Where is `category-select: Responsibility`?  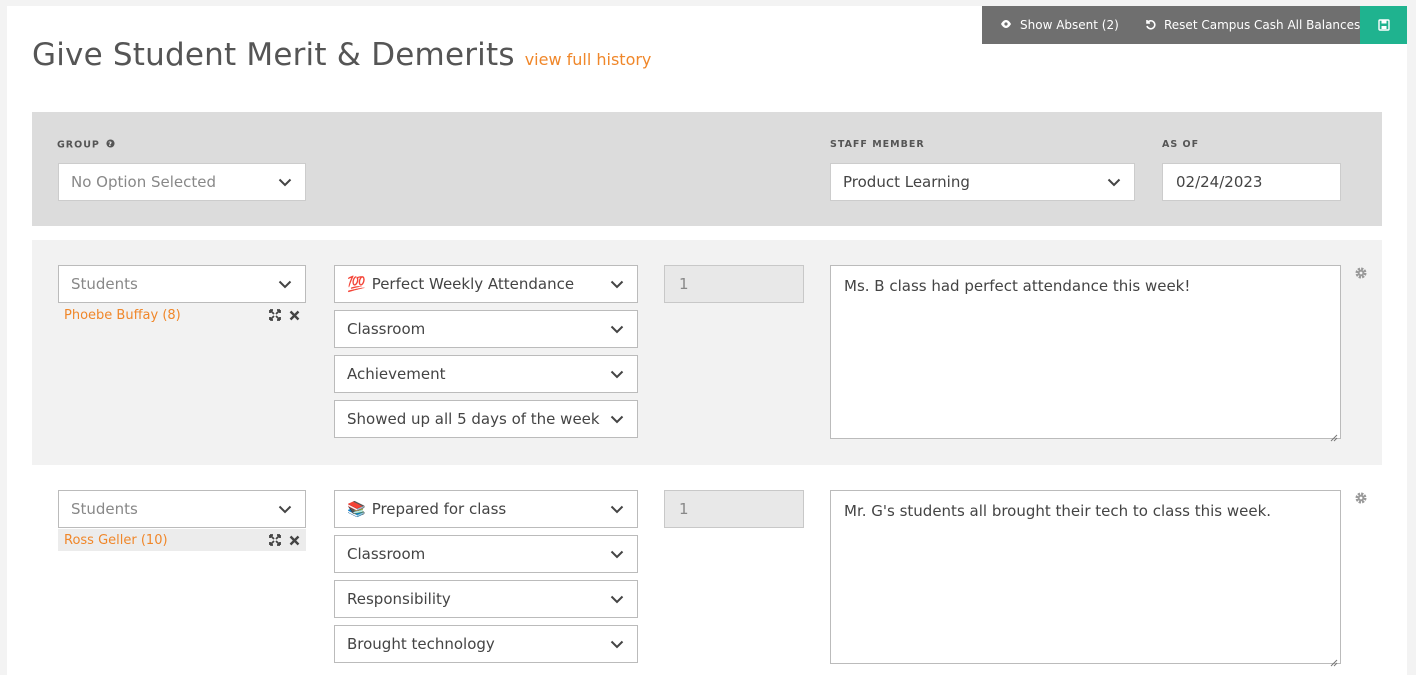
category-select: Responsibility is located at coordinates (486, 599).